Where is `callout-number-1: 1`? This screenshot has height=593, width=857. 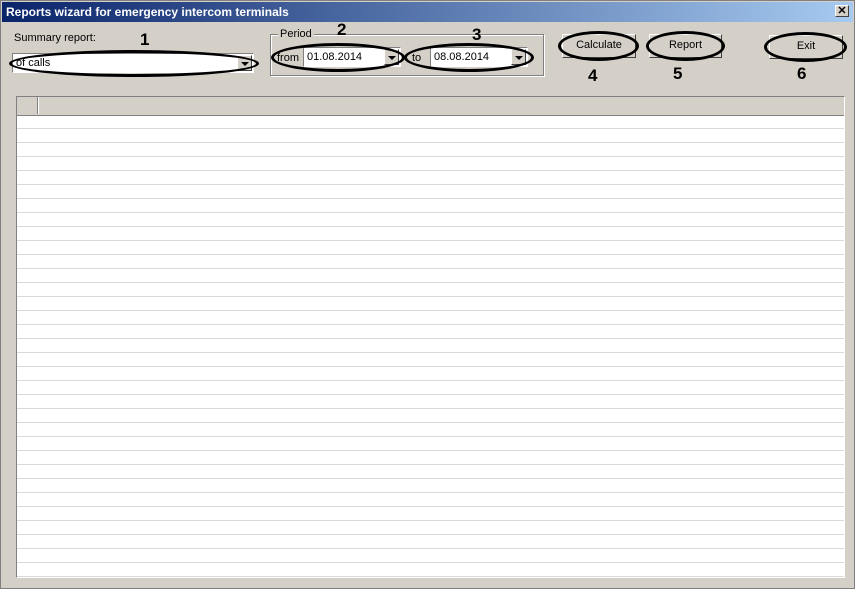 callout-number-1: 1 is located at coordinates (145, 39).